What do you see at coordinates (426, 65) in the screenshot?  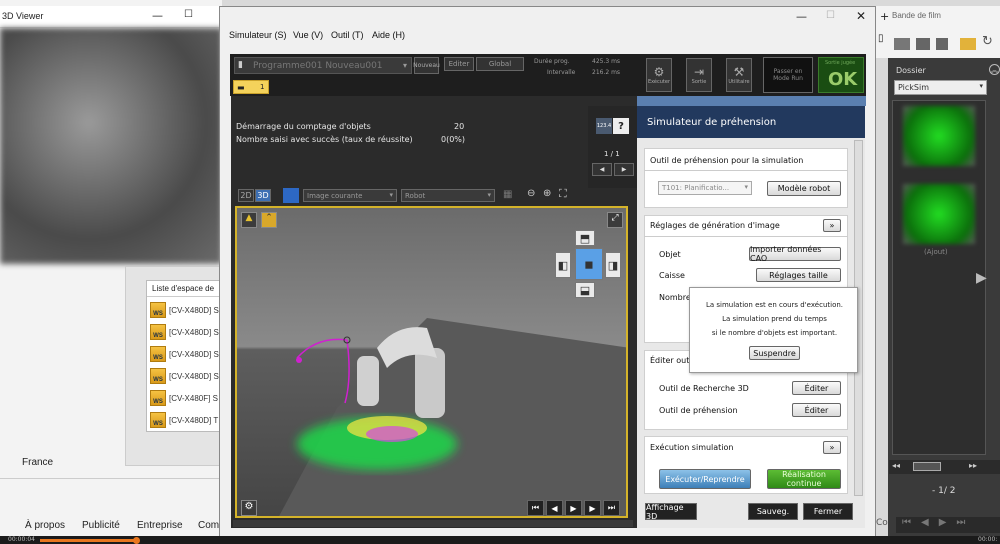 I see `nouveau-button: Nouveau` at bounding box center [426, 65].